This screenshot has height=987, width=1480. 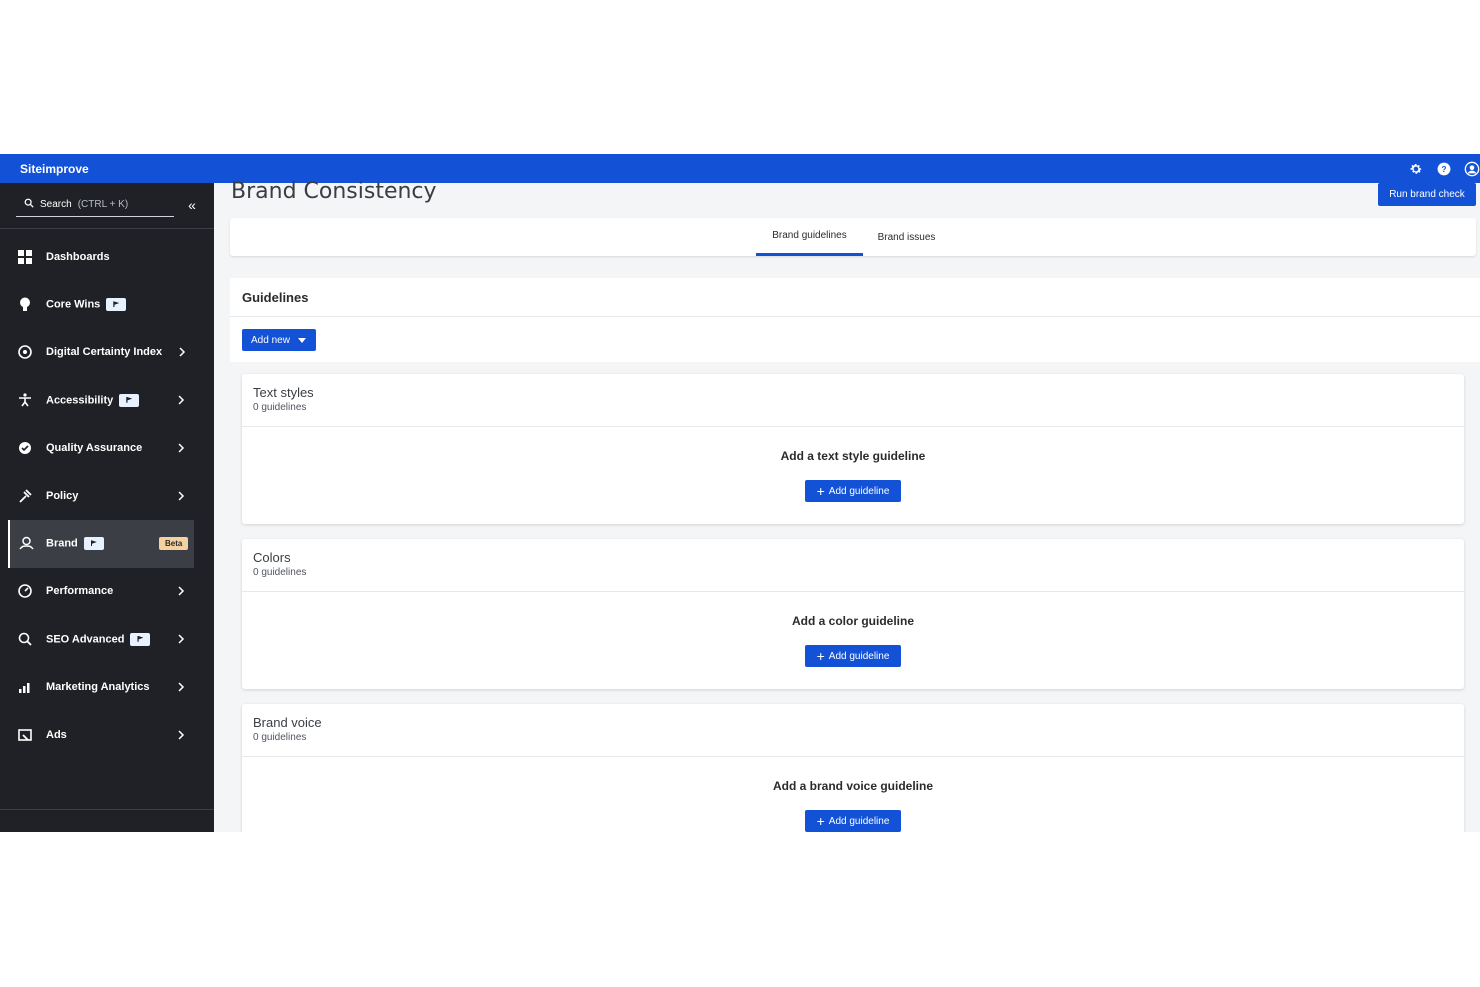 What do you see at coordinates (98, 687) in the screenshot?
I see `sidebar-item-label: Marketing Analytics` at bounding box center [98, 687].